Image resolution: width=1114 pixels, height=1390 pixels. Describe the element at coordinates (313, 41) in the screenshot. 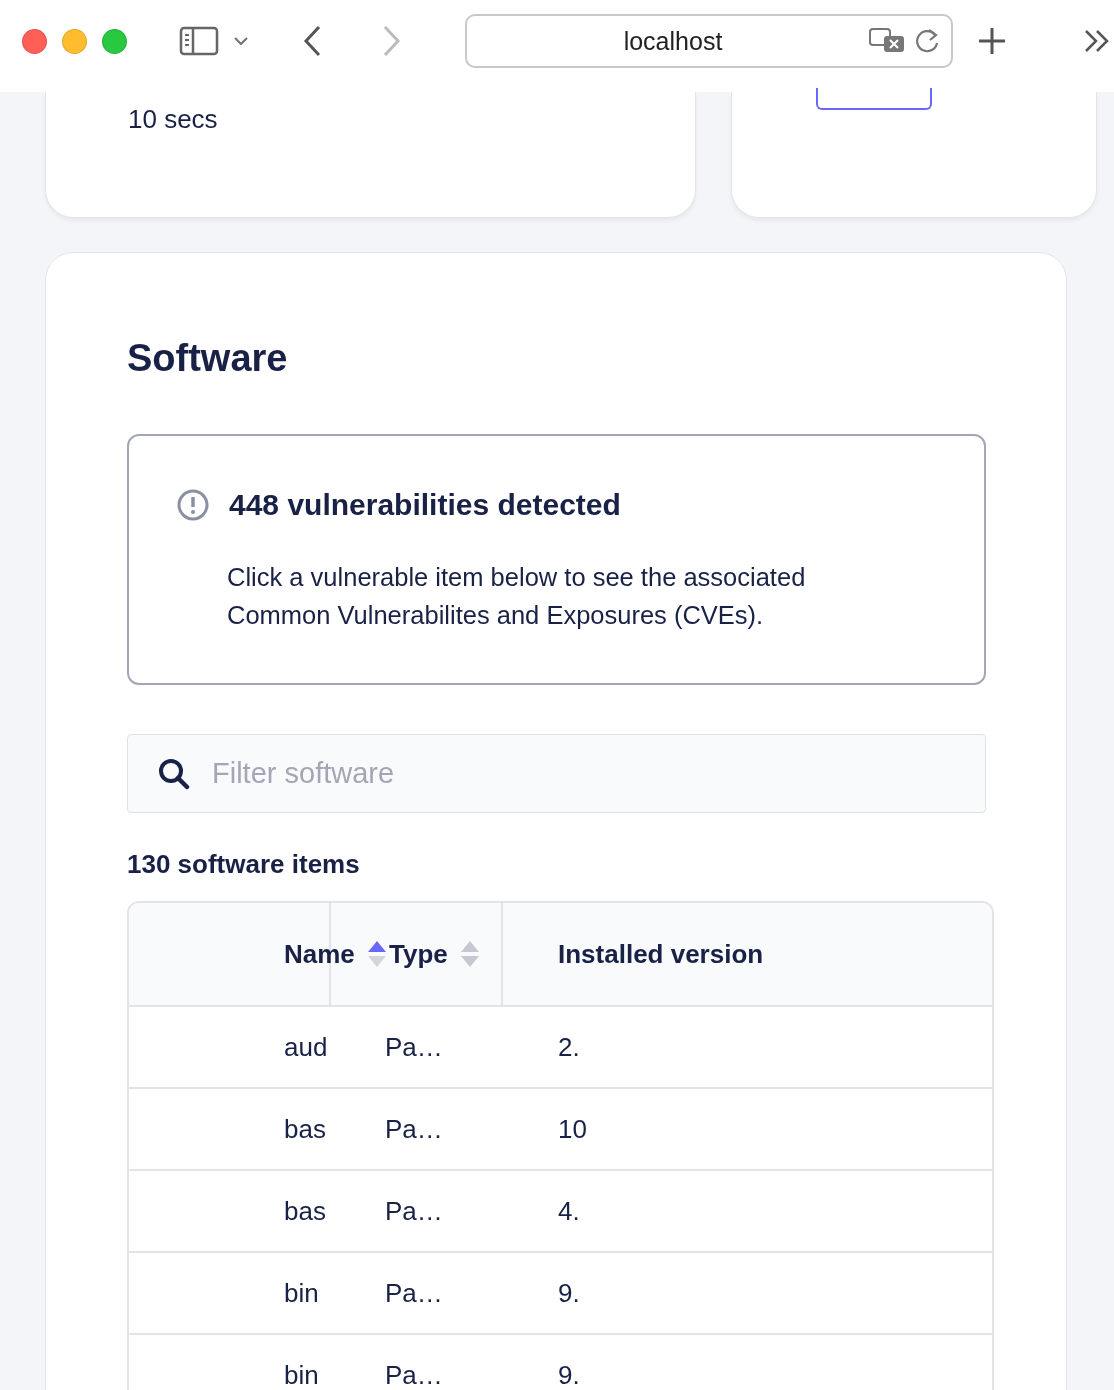

I see `back-icon` at that location.